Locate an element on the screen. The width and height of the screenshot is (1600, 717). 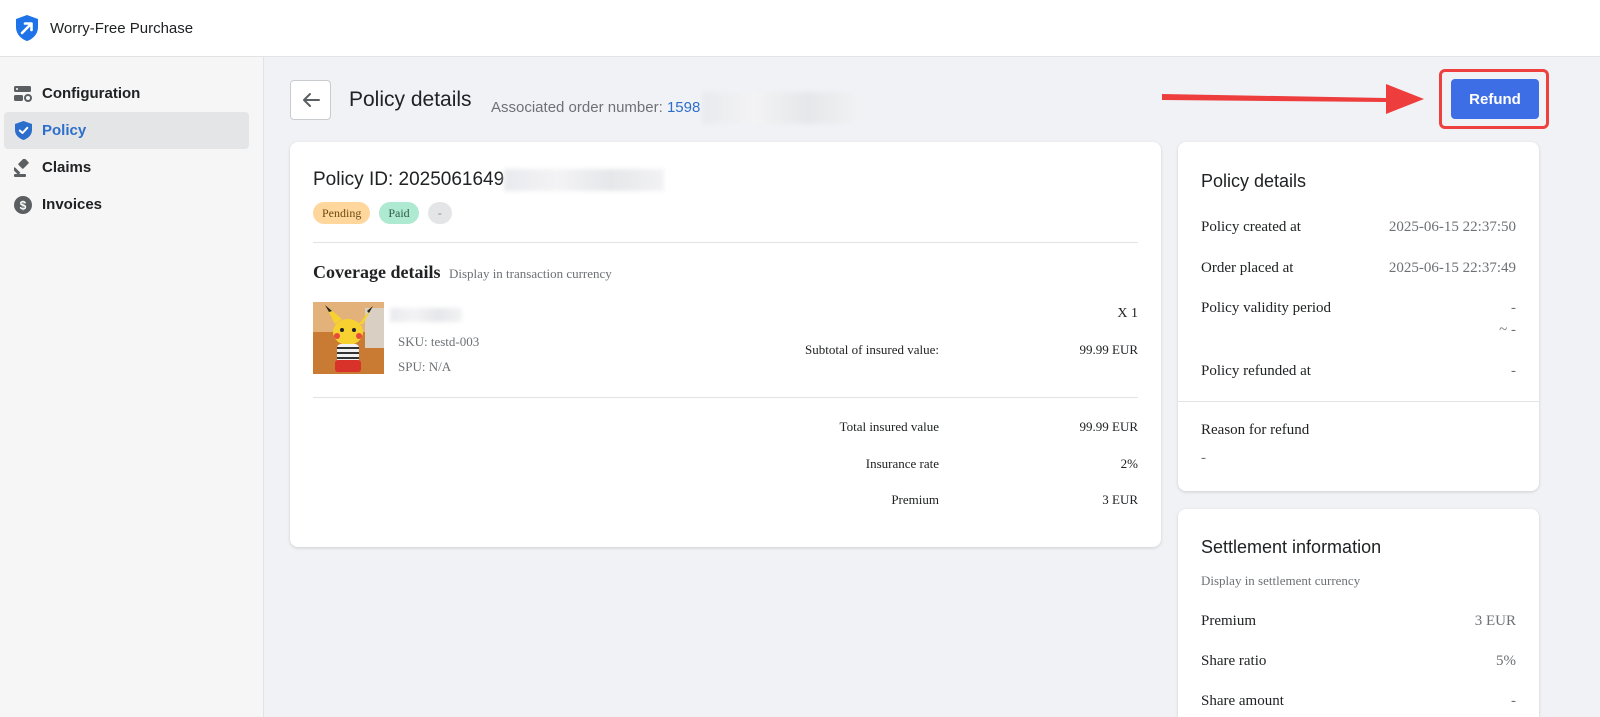
redacted-order-number is located at coordinates (781, 108).